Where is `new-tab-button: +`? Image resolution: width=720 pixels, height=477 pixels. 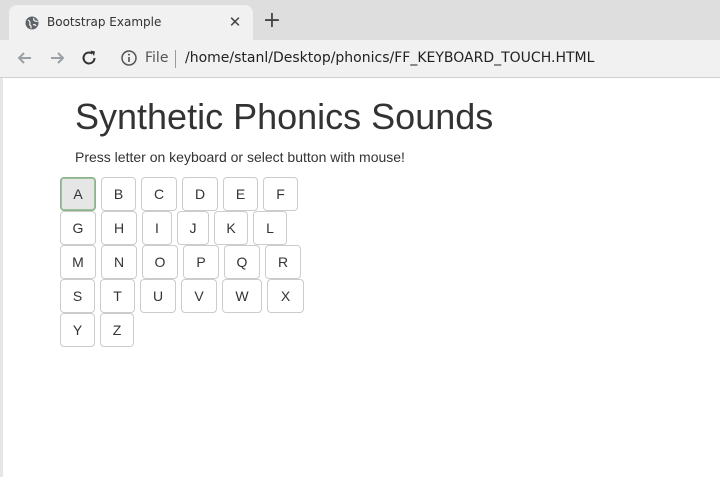
new-tab-button: + is located at coordinates (272, 21).